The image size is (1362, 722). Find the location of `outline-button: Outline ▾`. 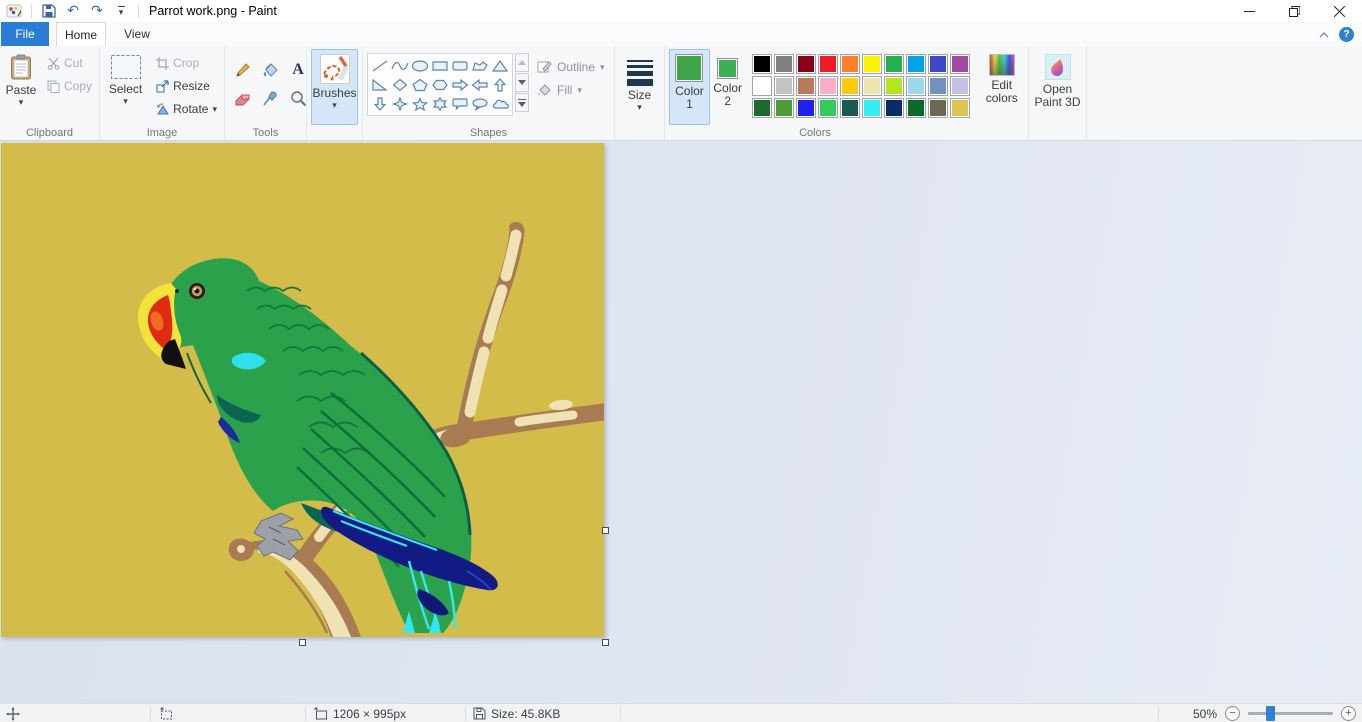

outline-button: Outline ▾ is located at coordinates (571, 66).